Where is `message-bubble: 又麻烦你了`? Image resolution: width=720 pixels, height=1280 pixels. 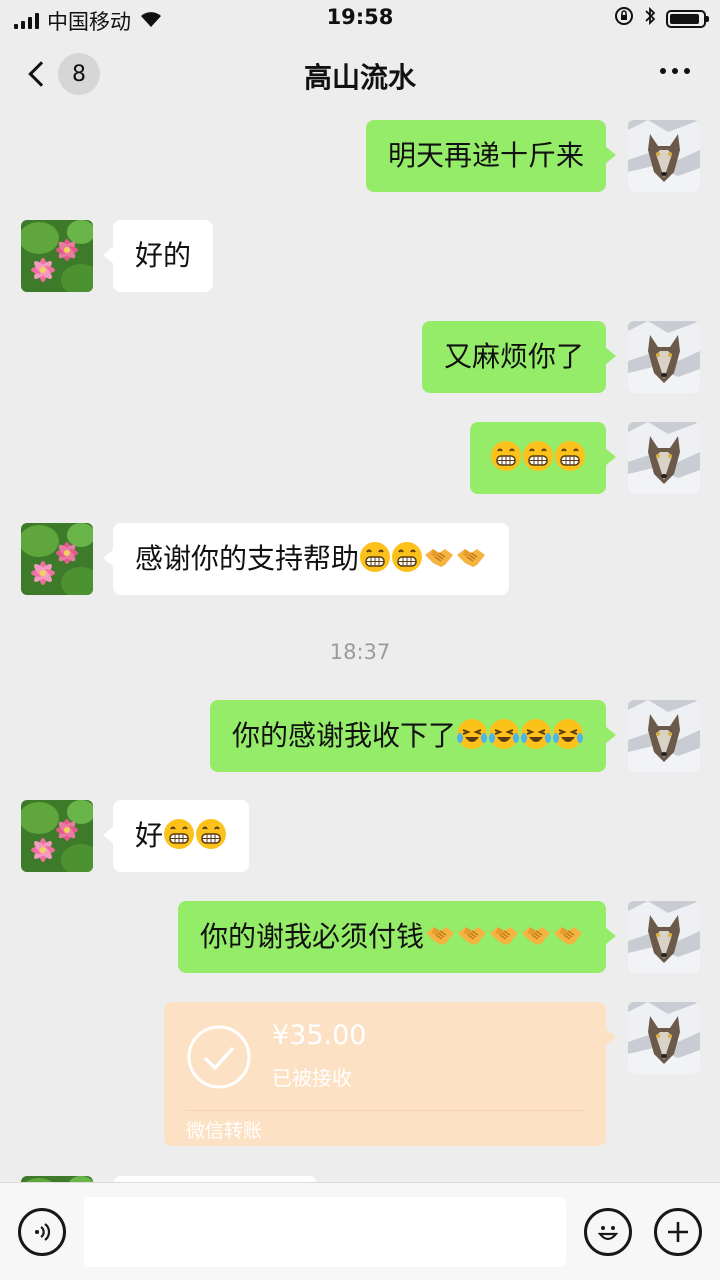
message-bubble: 又麻烦你了 is located at coordinates (519, 357).